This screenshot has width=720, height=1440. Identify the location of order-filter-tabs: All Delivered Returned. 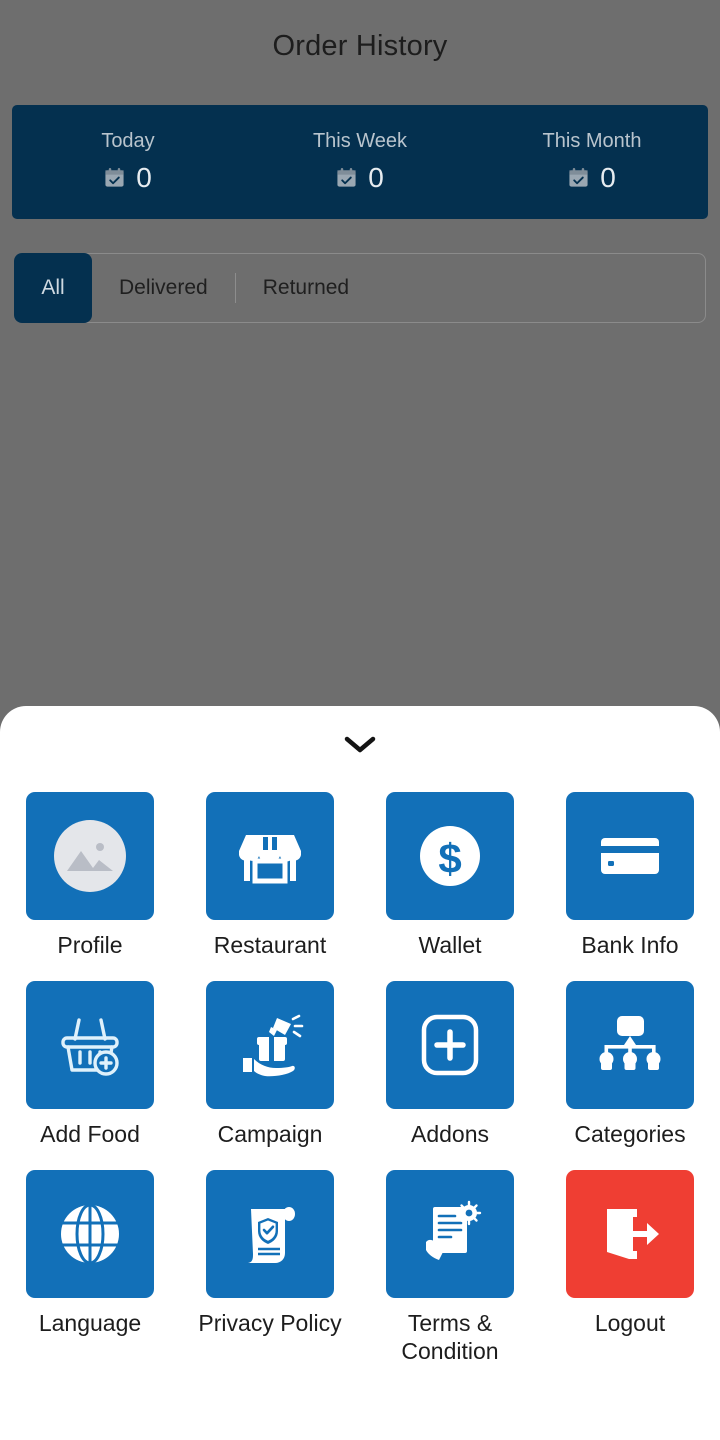
(360, 288).